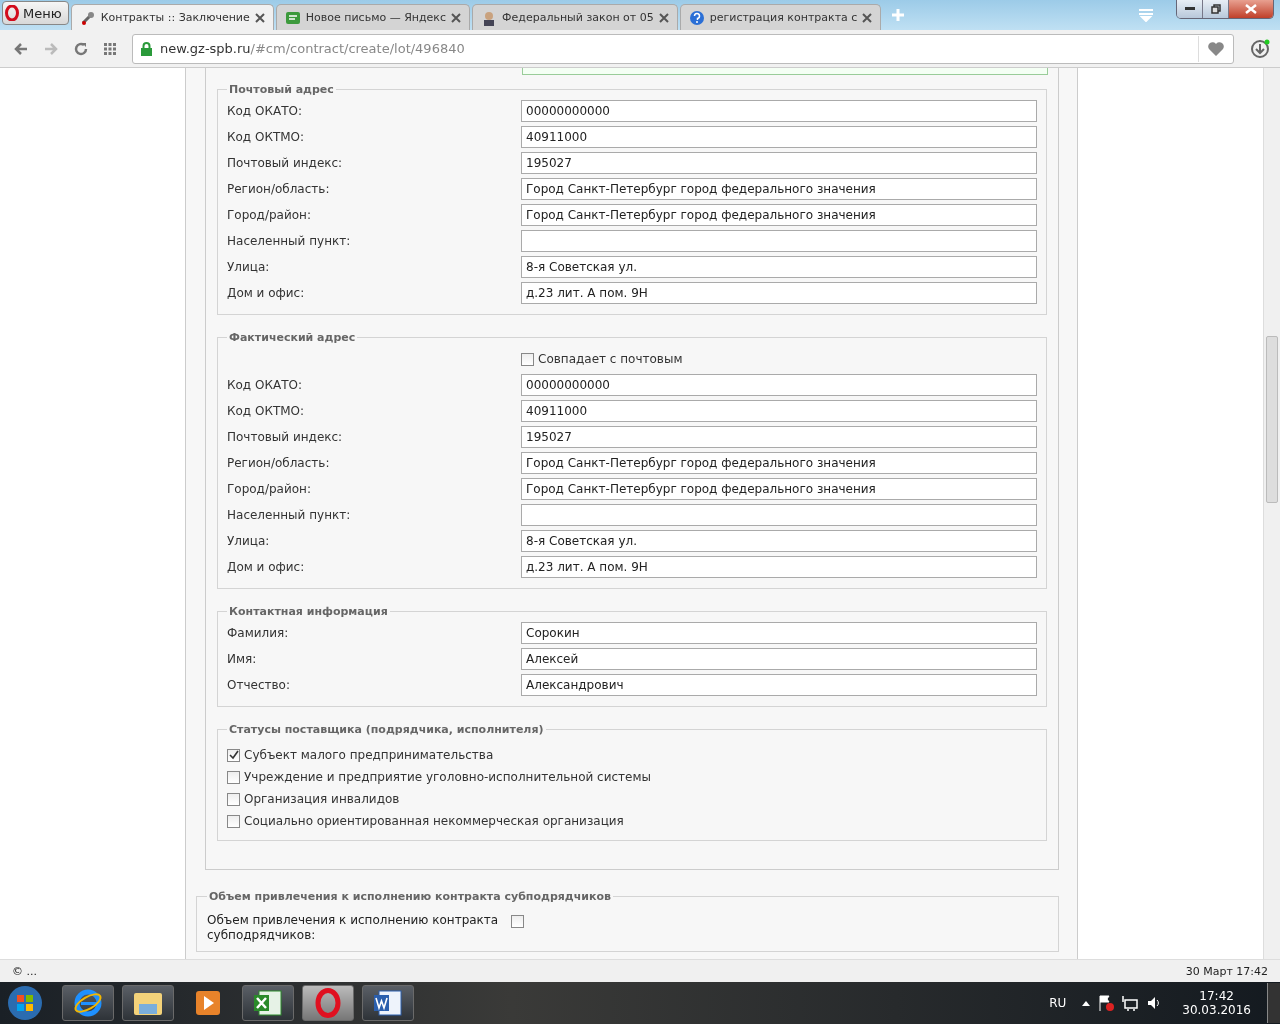 The image size is (1280, 1024). What do you see at coordinates (369, 755) in the screenshot?
I see `checkbox-label: Субъект малого предпринимательства` at bounding box center [369, 755].